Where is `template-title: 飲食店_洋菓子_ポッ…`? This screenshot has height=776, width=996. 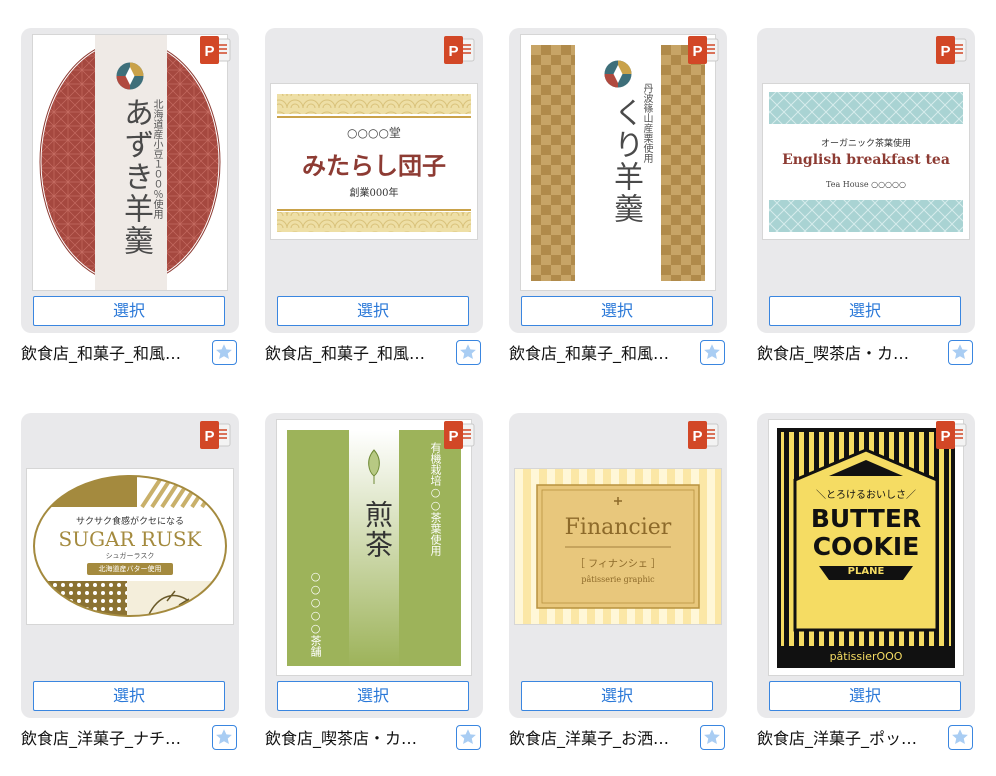
template-title: 飲食店_洋菓子_ポッ… is located at coordinates (837, 738).